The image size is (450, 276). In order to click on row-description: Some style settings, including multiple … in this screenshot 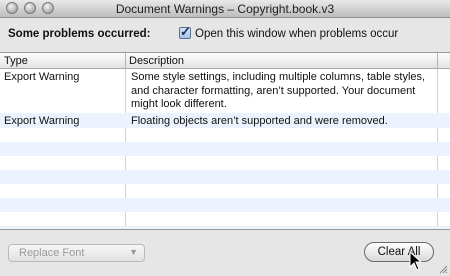, I will do `click(278, 90)`.